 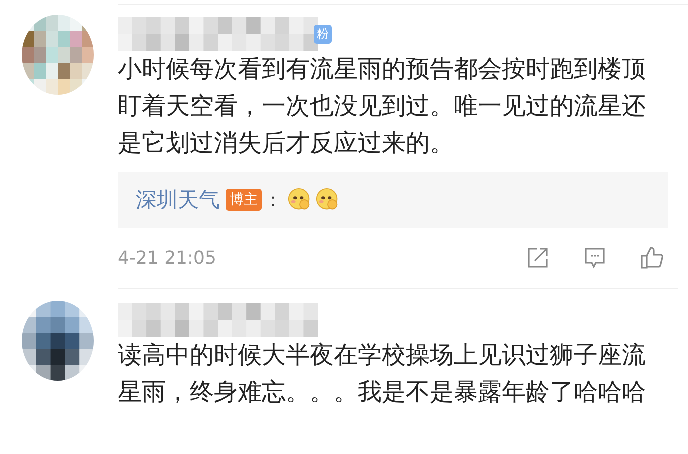 What do you see at coordinates (595, 258) in the screenshot?
I see `comment-icon` at bounding box center [595, 258].